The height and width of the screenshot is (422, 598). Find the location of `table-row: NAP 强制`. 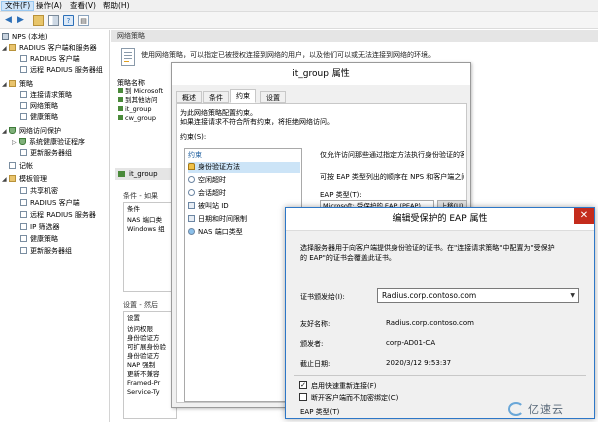

table-row: NAP 强制 is located at coordinates (141, 365).